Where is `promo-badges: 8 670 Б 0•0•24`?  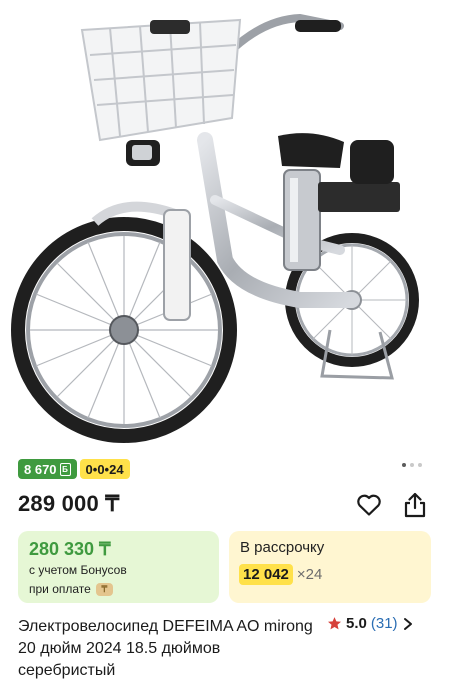
promo-badges: 8 670 Б 0•0•24 is located at coordinates (74, 469).